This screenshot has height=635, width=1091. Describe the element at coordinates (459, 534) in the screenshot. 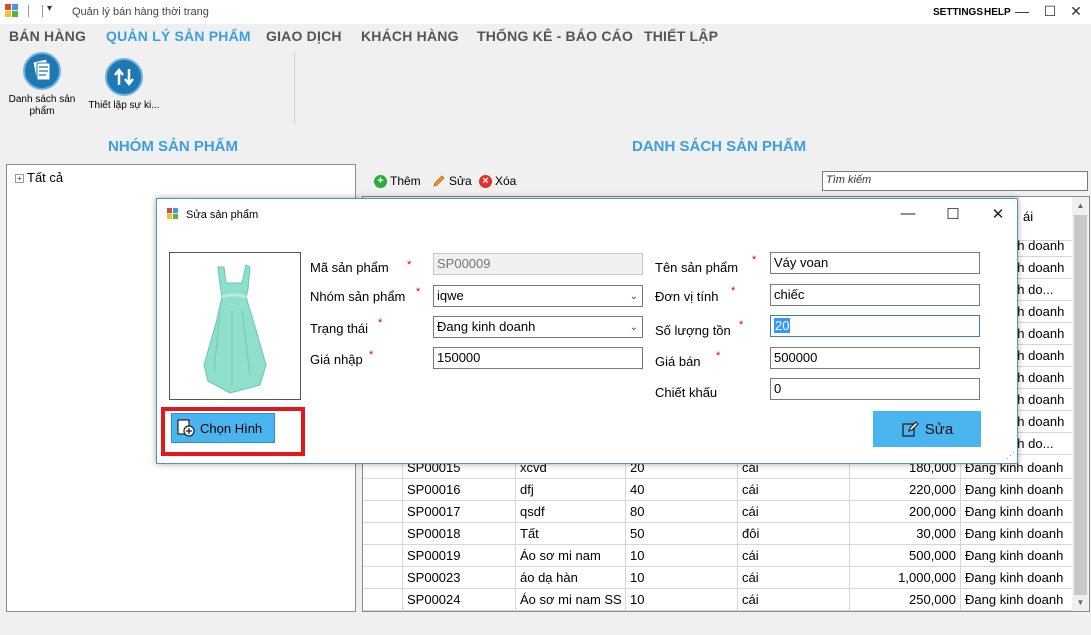

I see `code-cell: SP00018` at that location.